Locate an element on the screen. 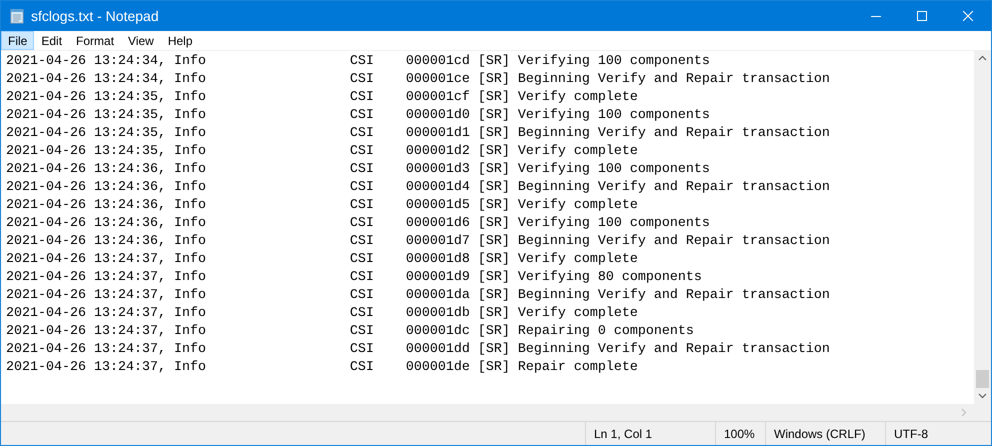  menu-item: Edit is located at coordinates (52, 40).